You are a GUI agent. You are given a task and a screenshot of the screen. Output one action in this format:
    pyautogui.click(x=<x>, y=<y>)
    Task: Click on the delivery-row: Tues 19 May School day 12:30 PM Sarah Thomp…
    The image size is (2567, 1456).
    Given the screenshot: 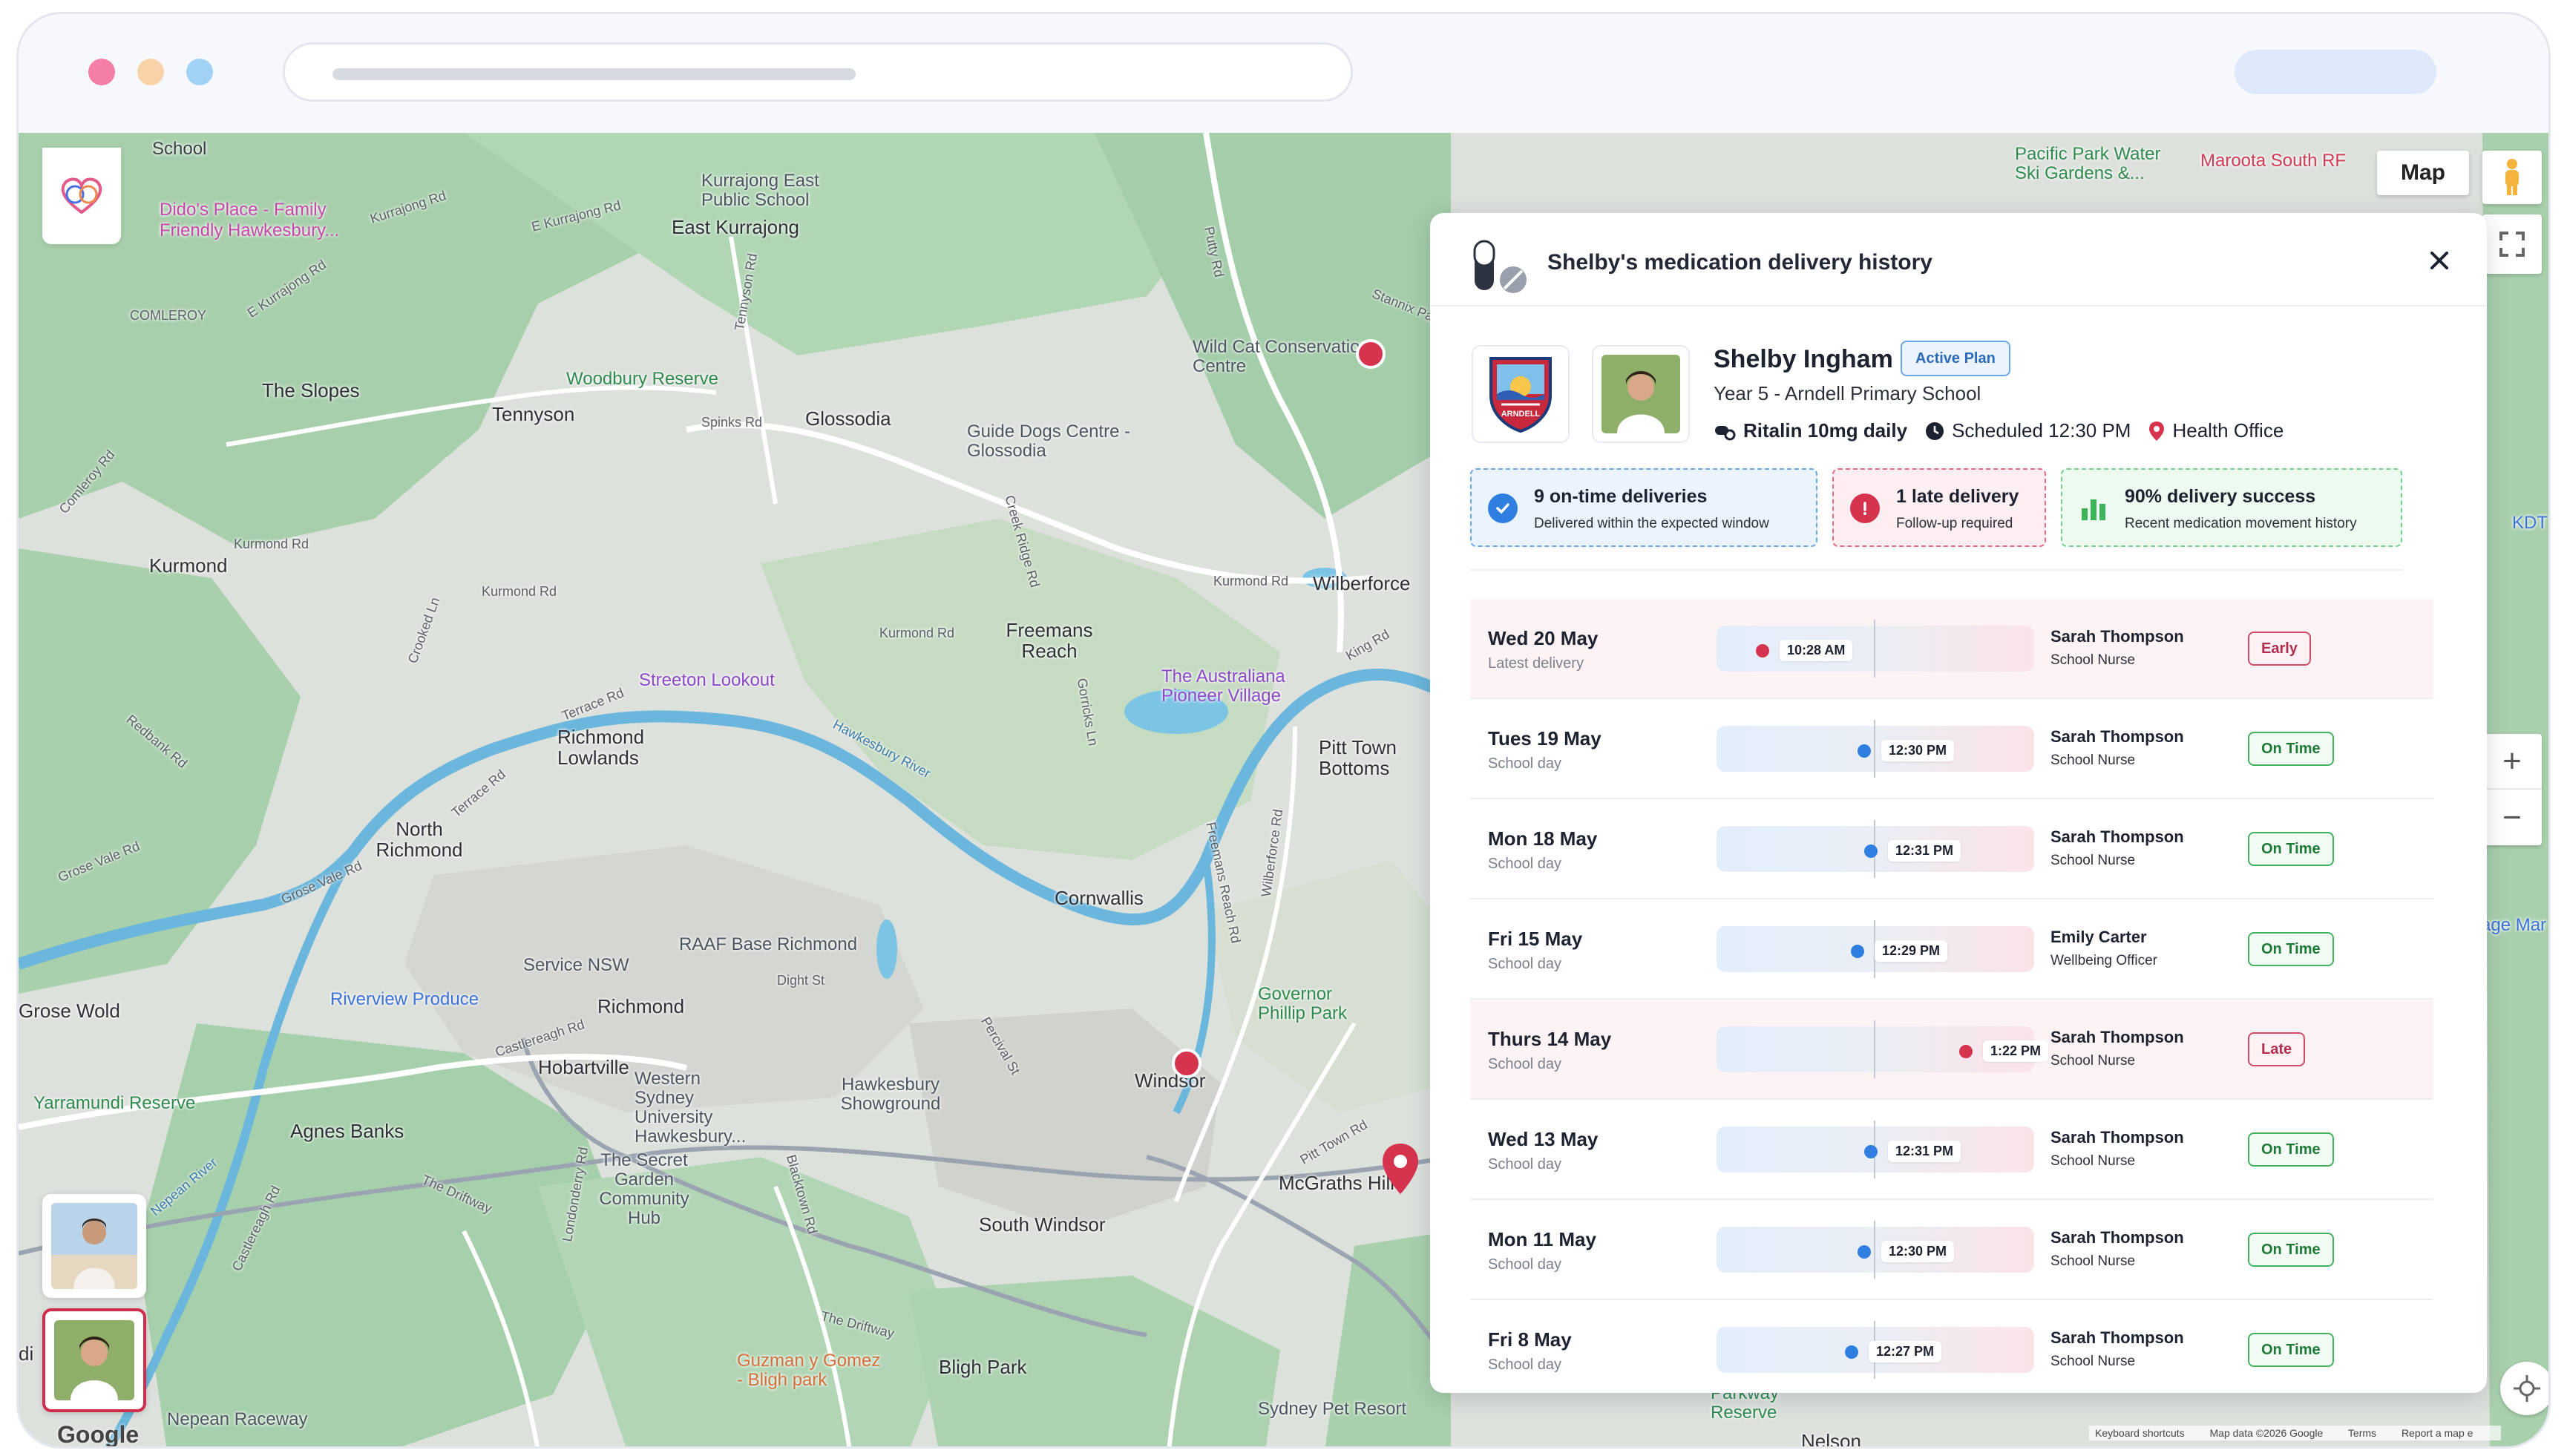 What is the action you would take?
    pyautogui.click(x=1951, y=749)
    